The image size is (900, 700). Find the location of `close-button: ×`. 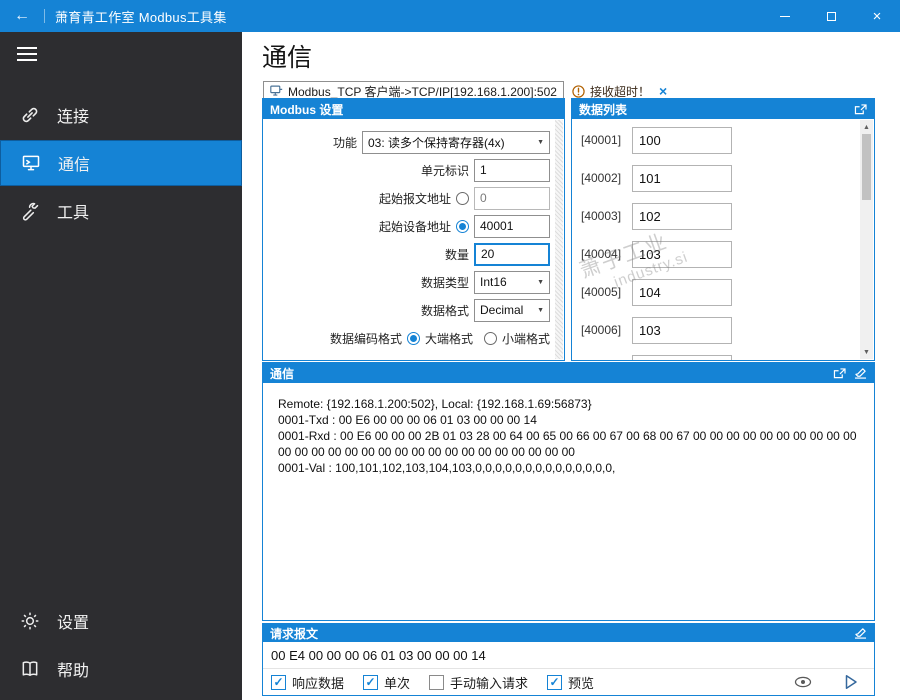

close-button: × is located at coordinates (877, 16).